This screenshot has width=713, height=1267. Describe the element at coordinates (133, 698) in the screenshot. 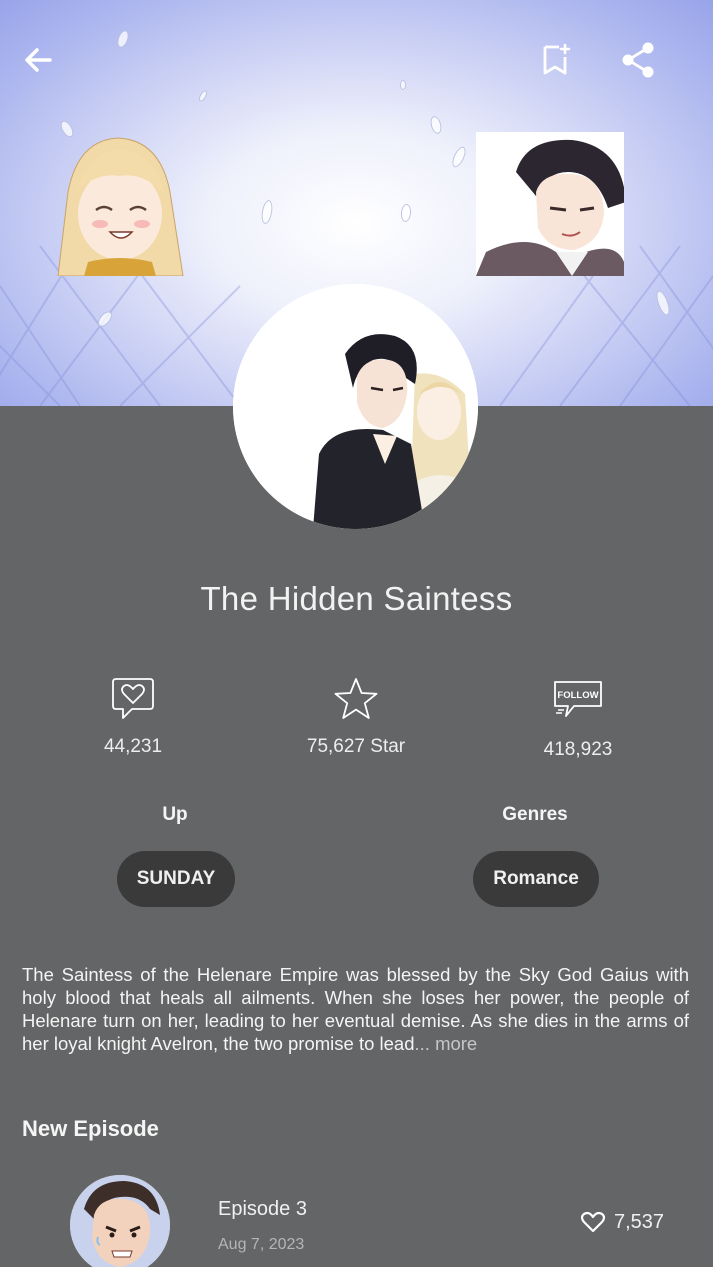

I see `comment-heart-icon` at that location.